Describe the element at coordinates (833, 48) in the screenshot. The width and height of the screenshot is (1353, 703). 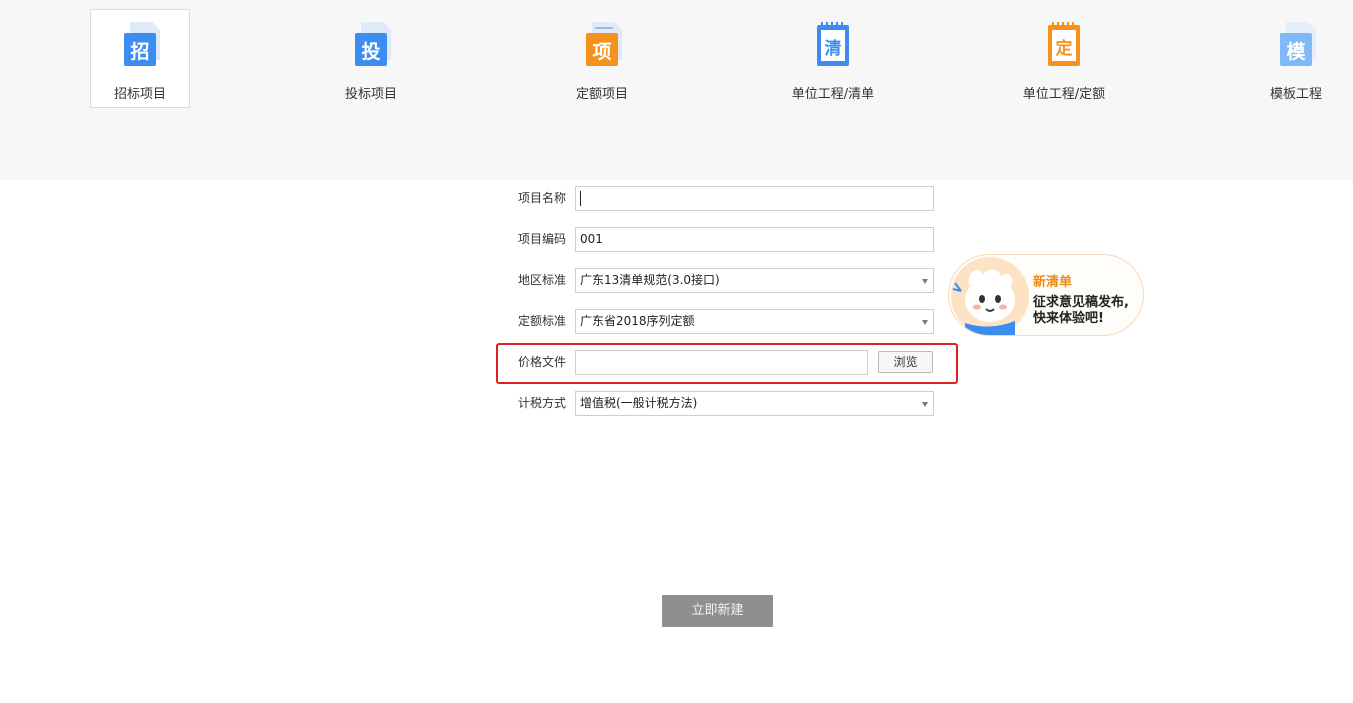
I see `icon-glyph: 清` at that location.